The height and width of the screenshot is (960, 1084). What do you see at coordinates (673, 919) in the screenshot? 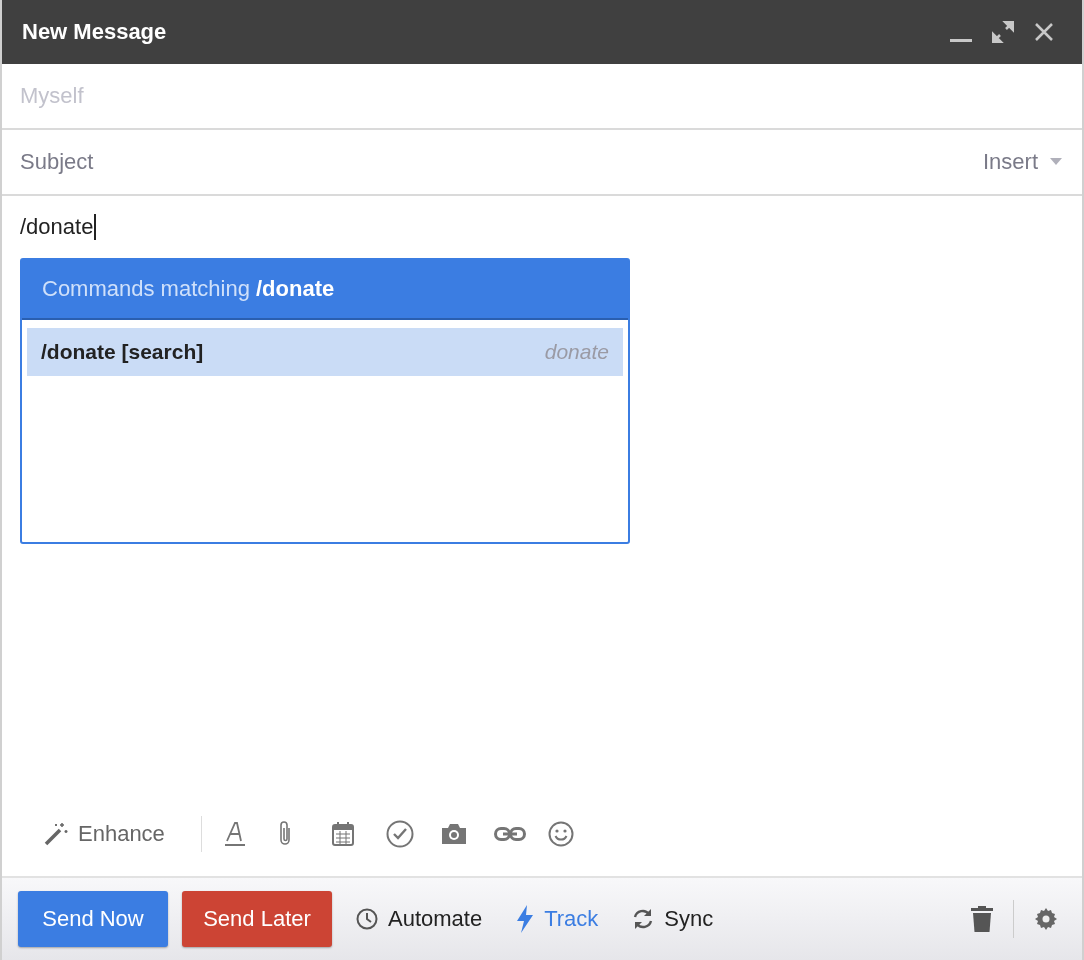
I see `toolbar-action-button: Sync` at bounding box center [673, 919].